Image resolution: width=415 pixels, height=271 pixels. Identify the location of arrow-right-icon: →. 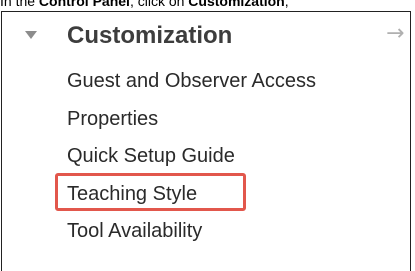
(395, 33).